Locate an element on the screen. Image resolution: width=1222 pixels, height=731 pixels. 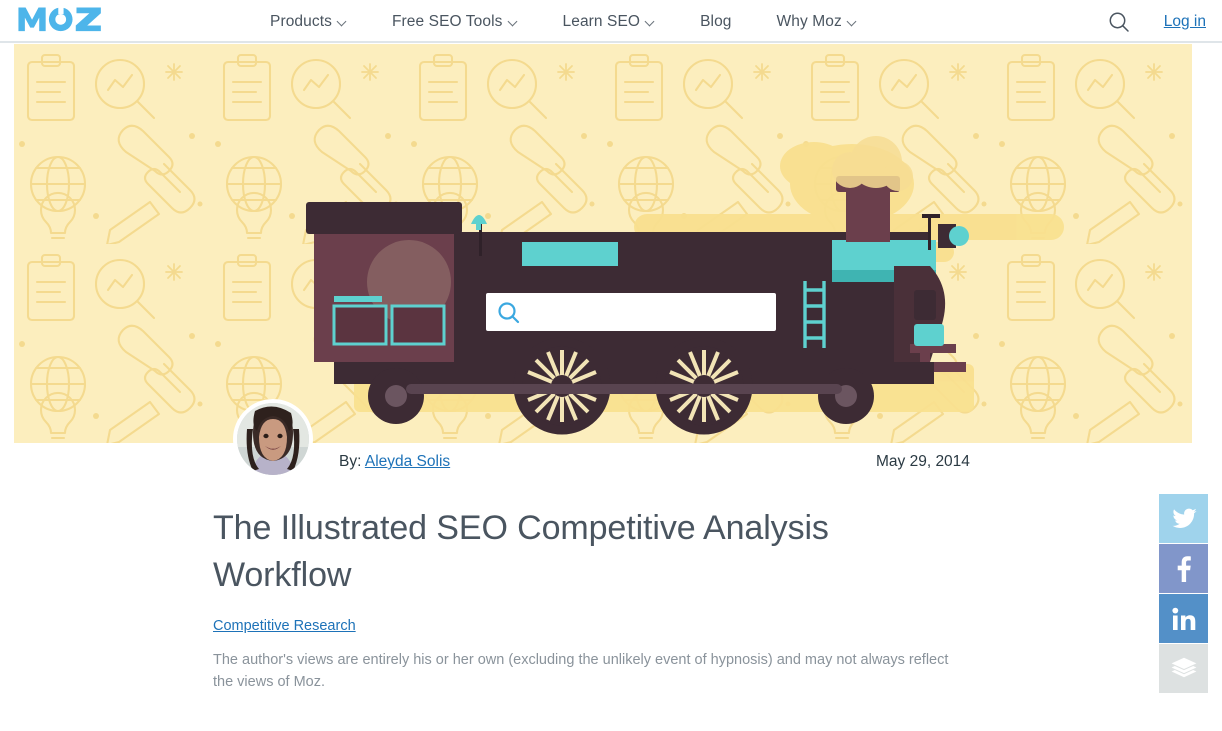
nav-item-blog: Blog is located at coordinates (715, 22).